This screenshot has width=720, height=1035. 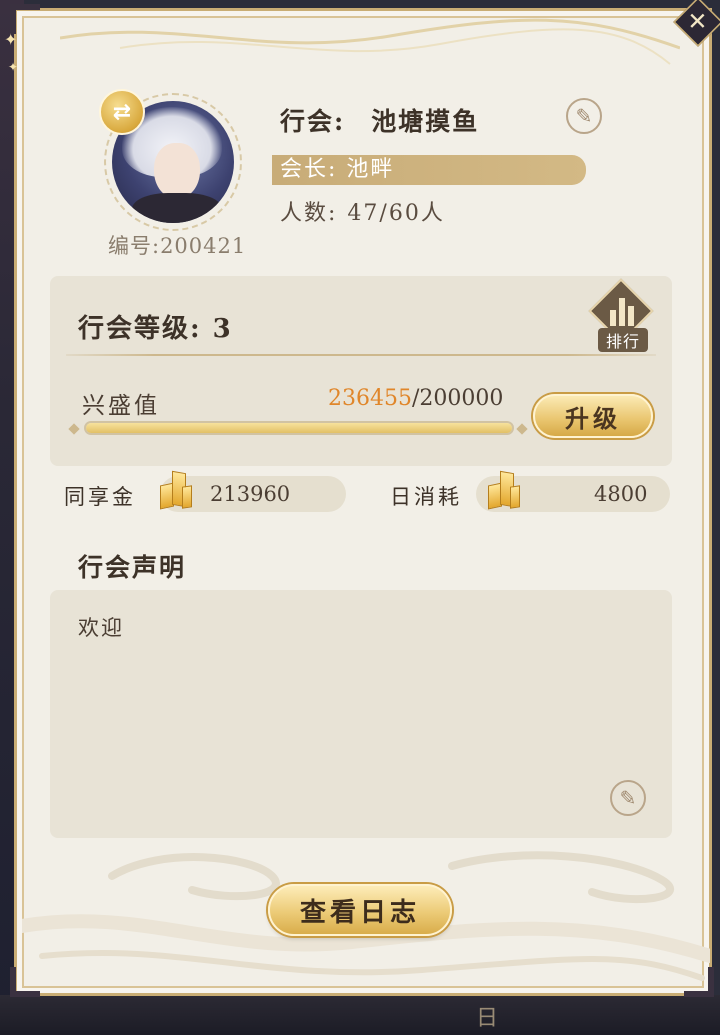 I want to click on upgrade-button: 升级, so click(x=593, y=416).